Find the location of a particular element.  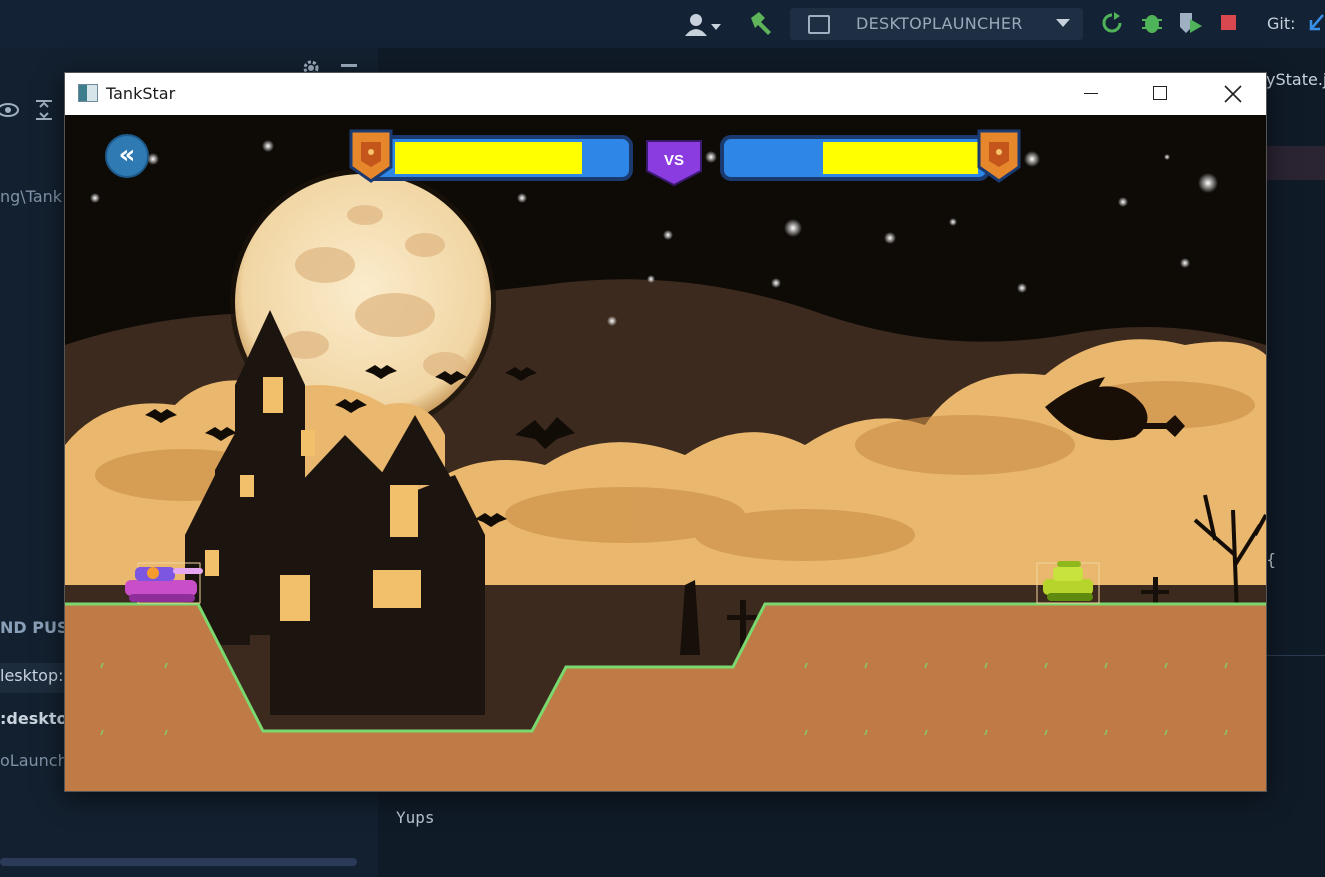

back-button: « is located at coordinates (127, 156).